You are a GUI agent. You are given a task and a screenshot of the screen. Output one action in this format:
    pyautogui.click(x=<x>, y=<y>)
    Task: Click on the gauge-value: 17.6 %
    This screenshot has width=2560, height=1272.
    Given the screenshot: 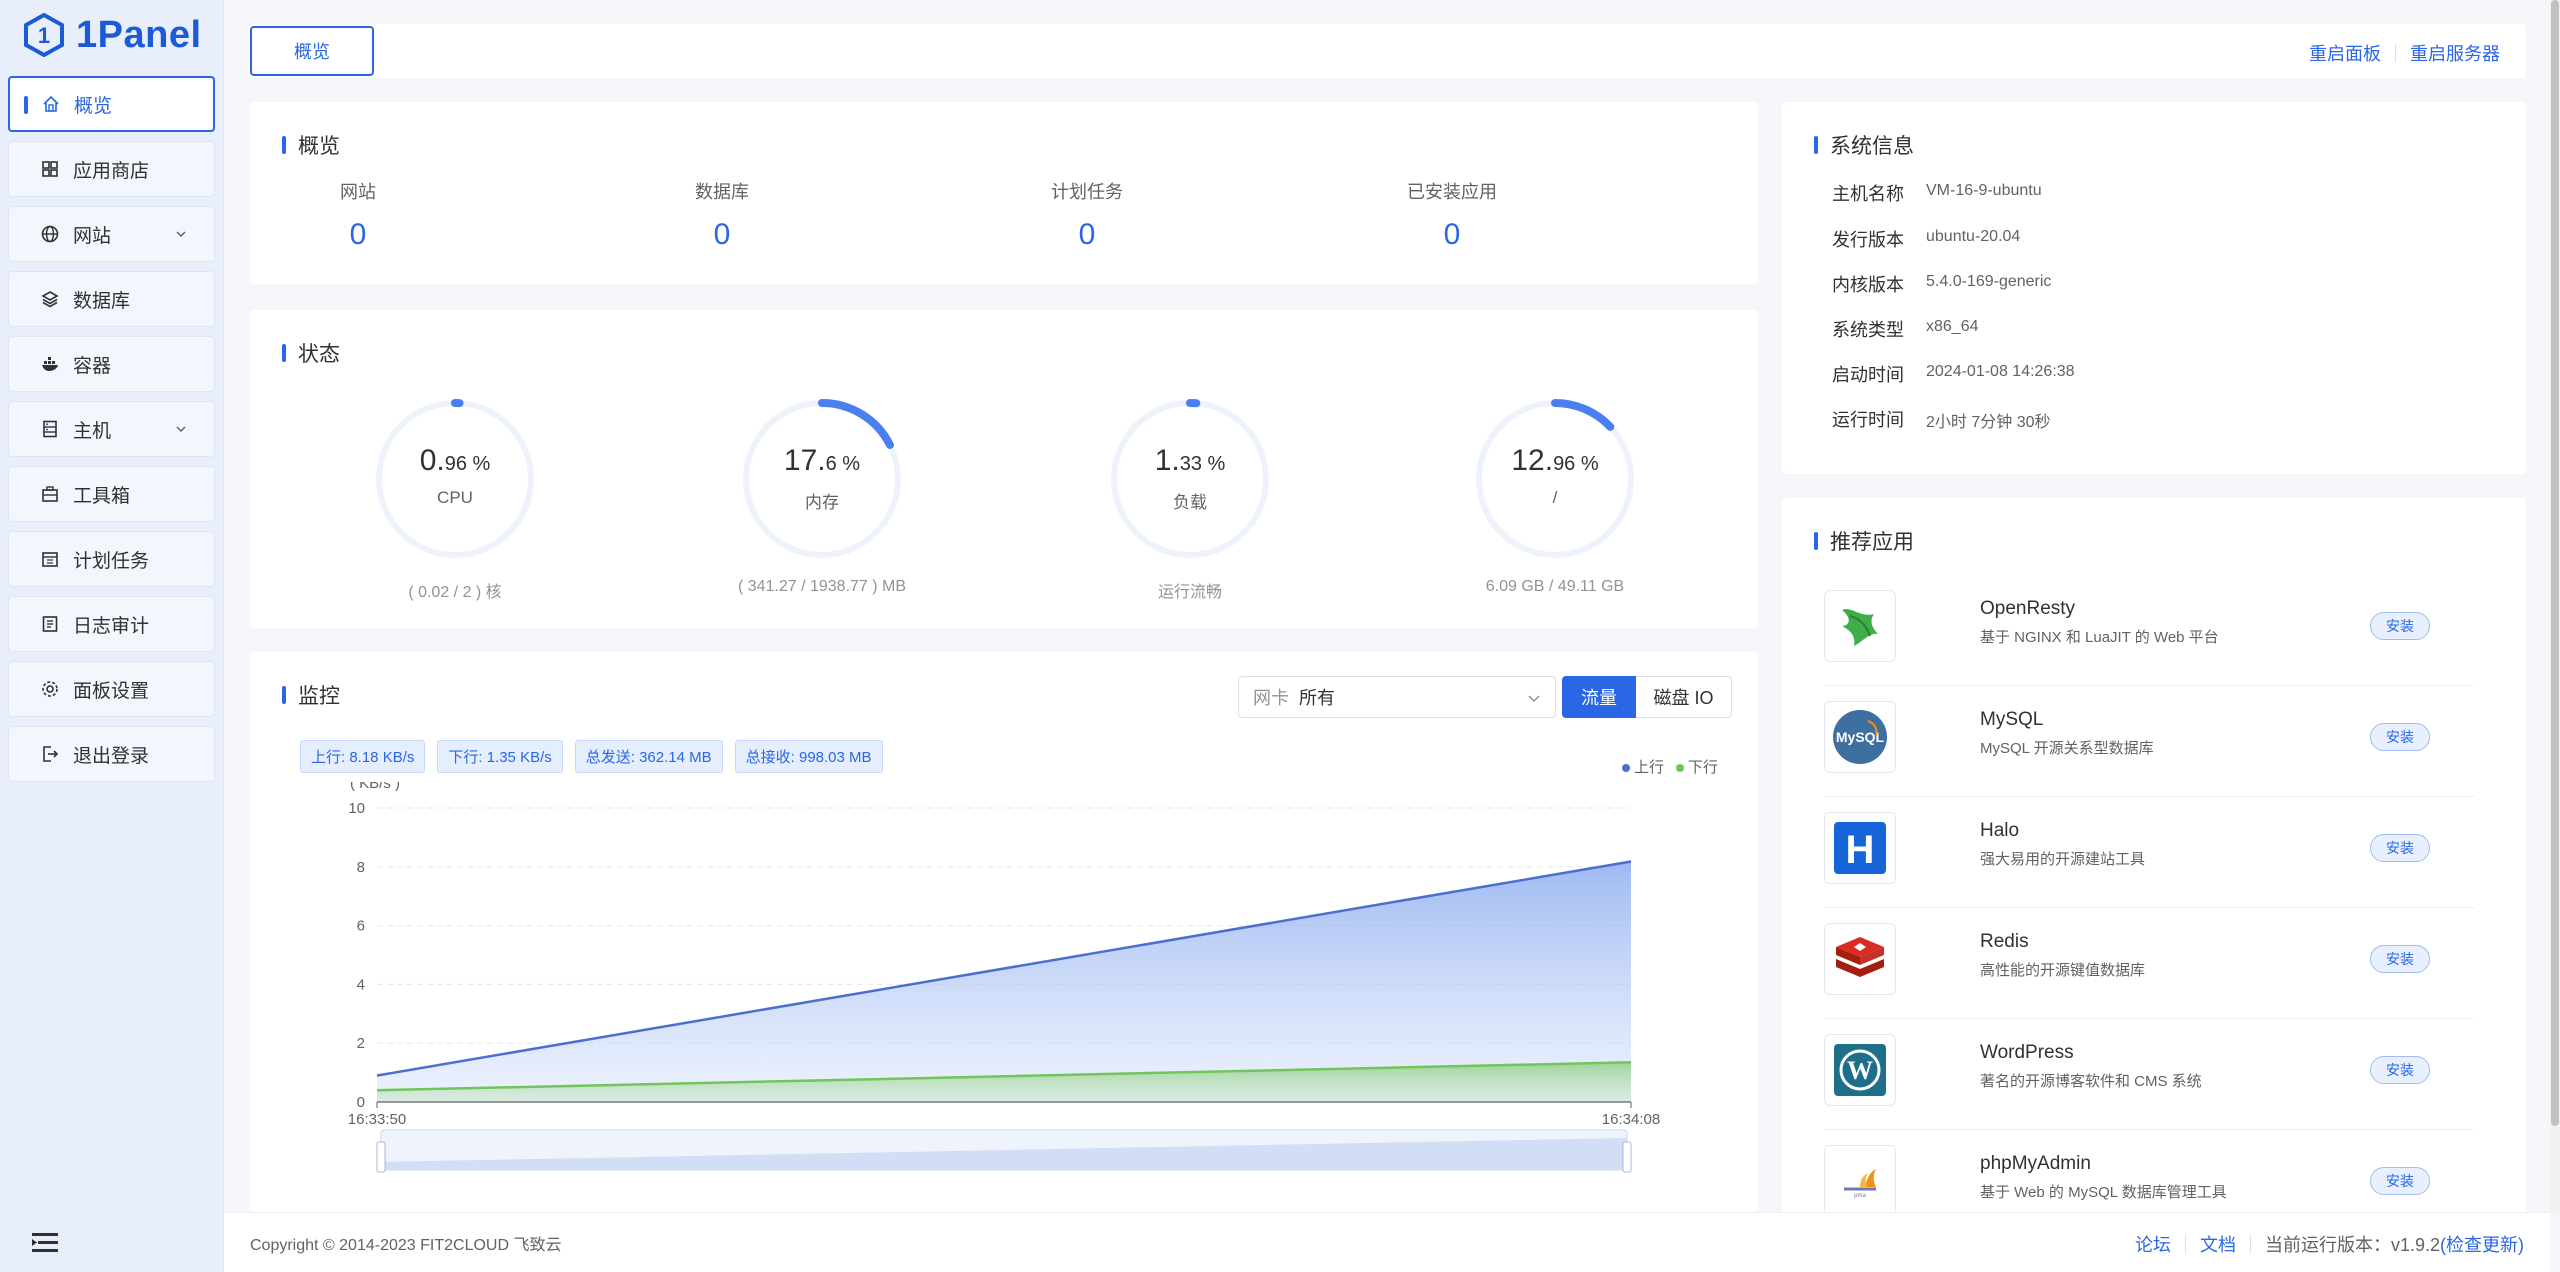 What is the action you would take?
    pyautogui.click(x=822, y=461)
    